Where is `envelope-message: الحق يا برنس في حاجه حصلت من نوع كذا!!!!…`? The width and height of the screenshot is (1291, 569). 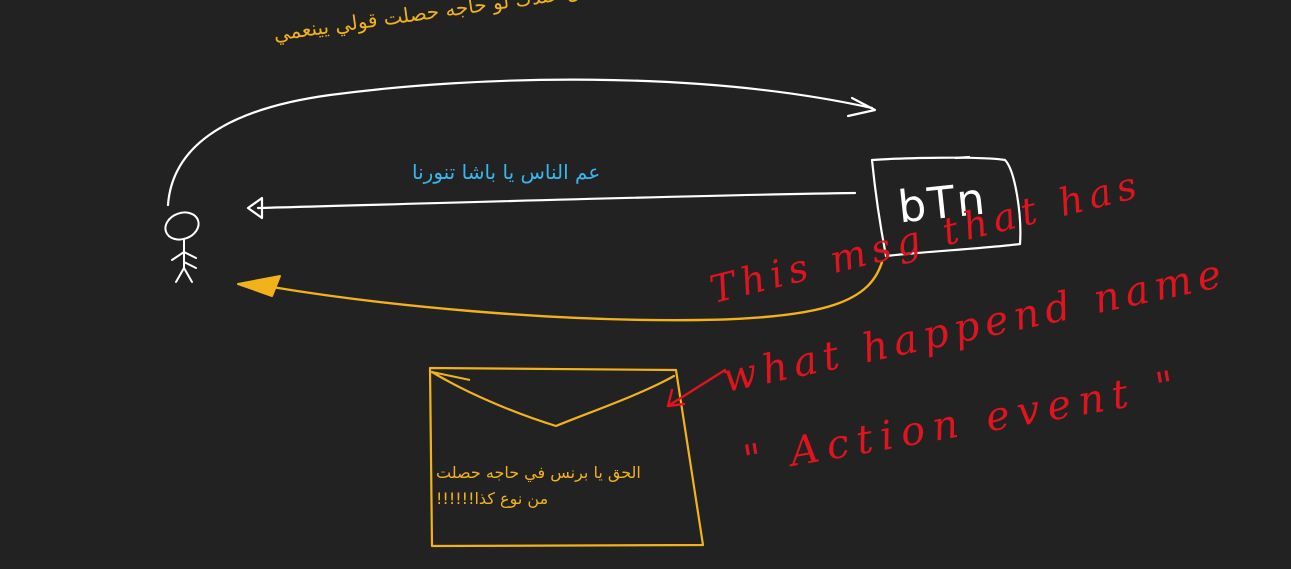 envelope-message: الحق يا برنس في حاجه حصلت من نوع كذا!!!!… is located at coordinates (567, 486).